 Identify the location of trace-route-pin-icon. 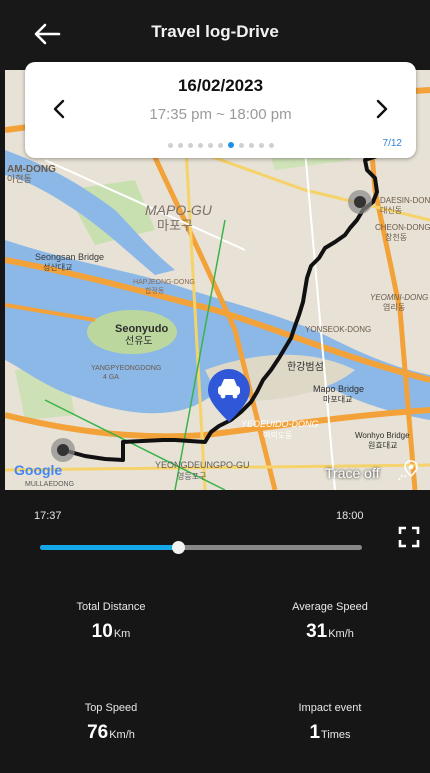
(409, 471).